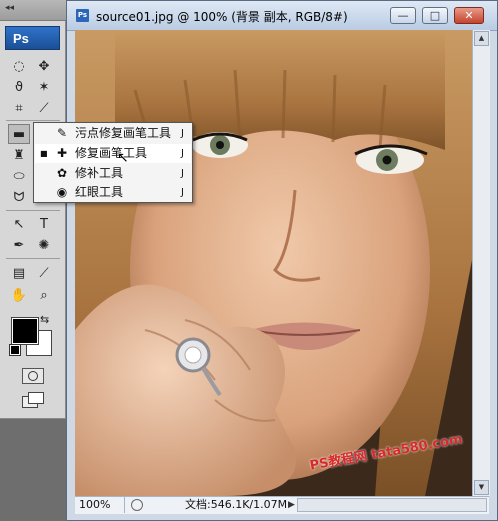  What do you see at coordinates (481, 487) in the screenshot?
I see `scroll-down-icon: ▼` at bounding box center [481, 487].